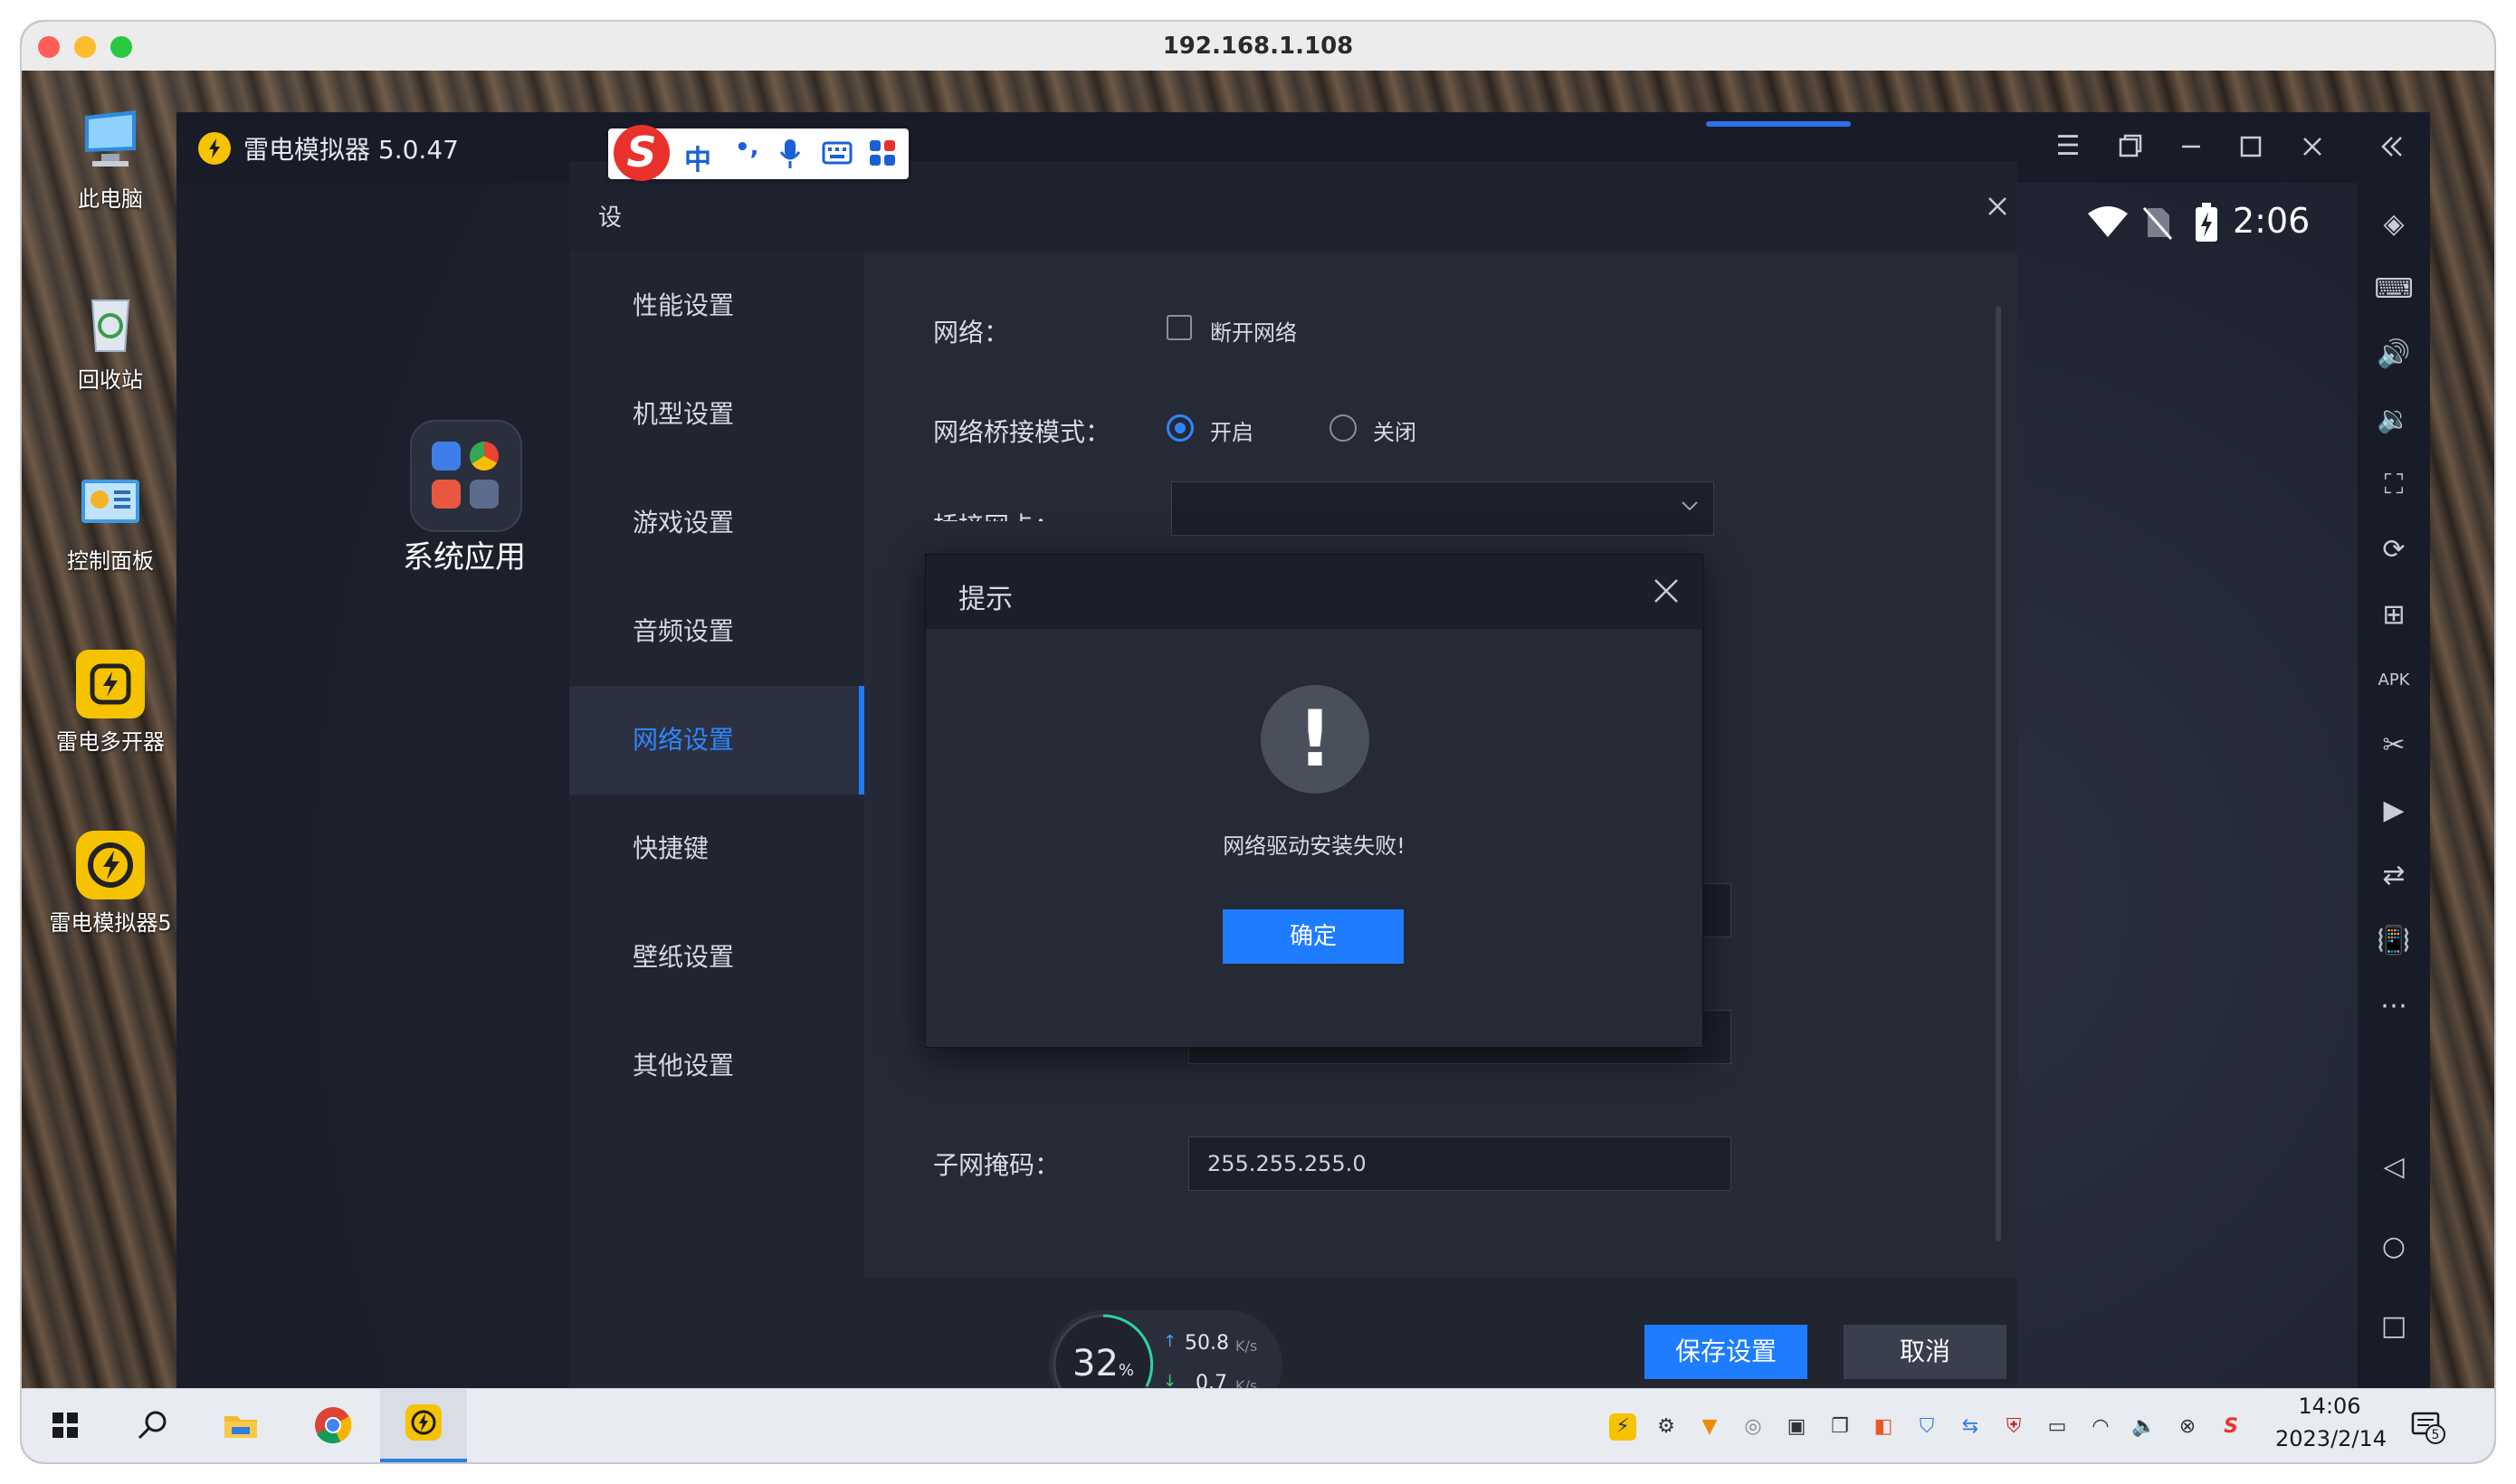 This screenshot has height=1484, width=2516. What do you see at coordinates (642, 153) in the screenshot?
I see `sogou-logo-icon: S` at bounding box center [642, 153].